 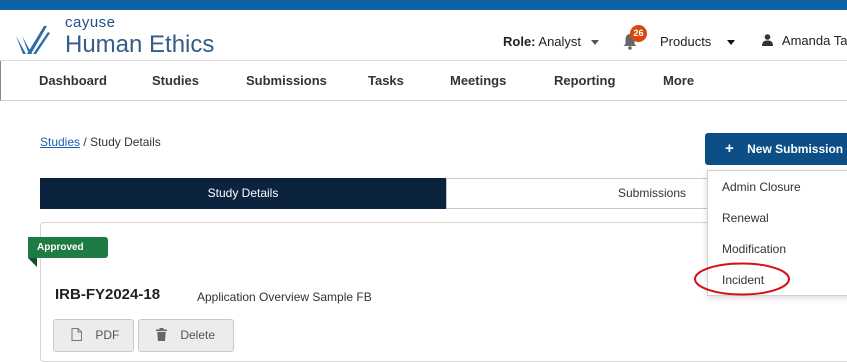 What do you see at coordinates (93, 335) in the screenshot?
I see `pdf-button: PDF` at bounding box center [93, 335].